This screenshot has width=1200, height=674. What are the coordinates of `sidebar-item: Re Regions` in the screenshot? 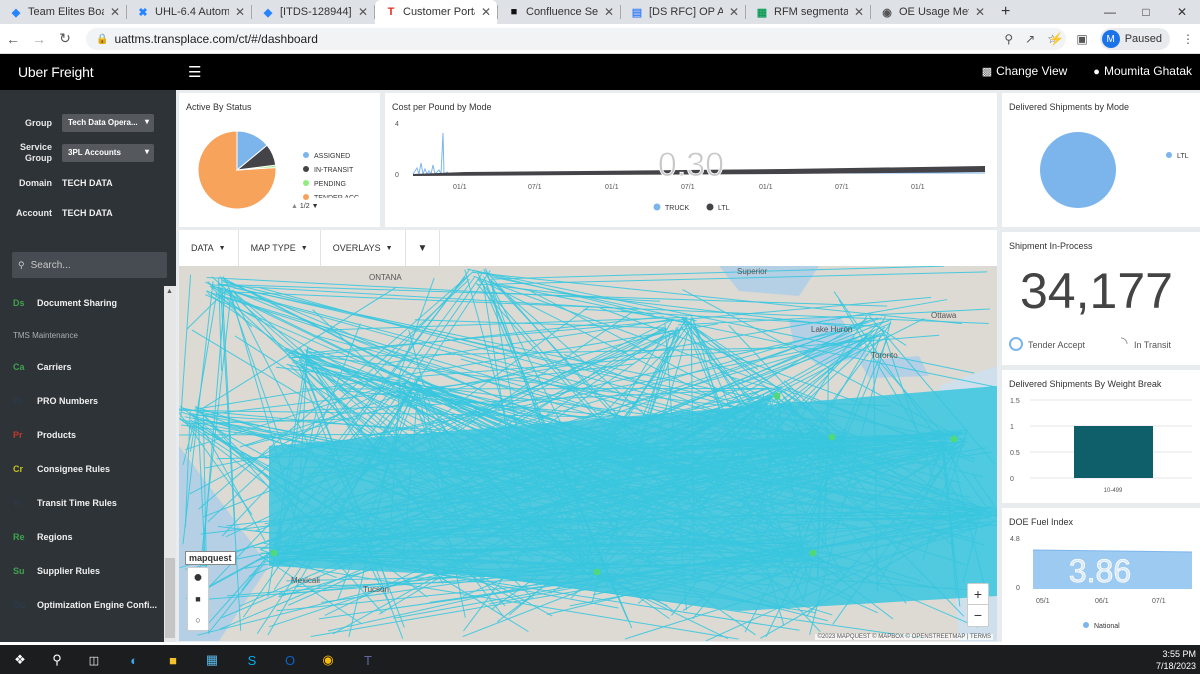 It's located at (82, 537).